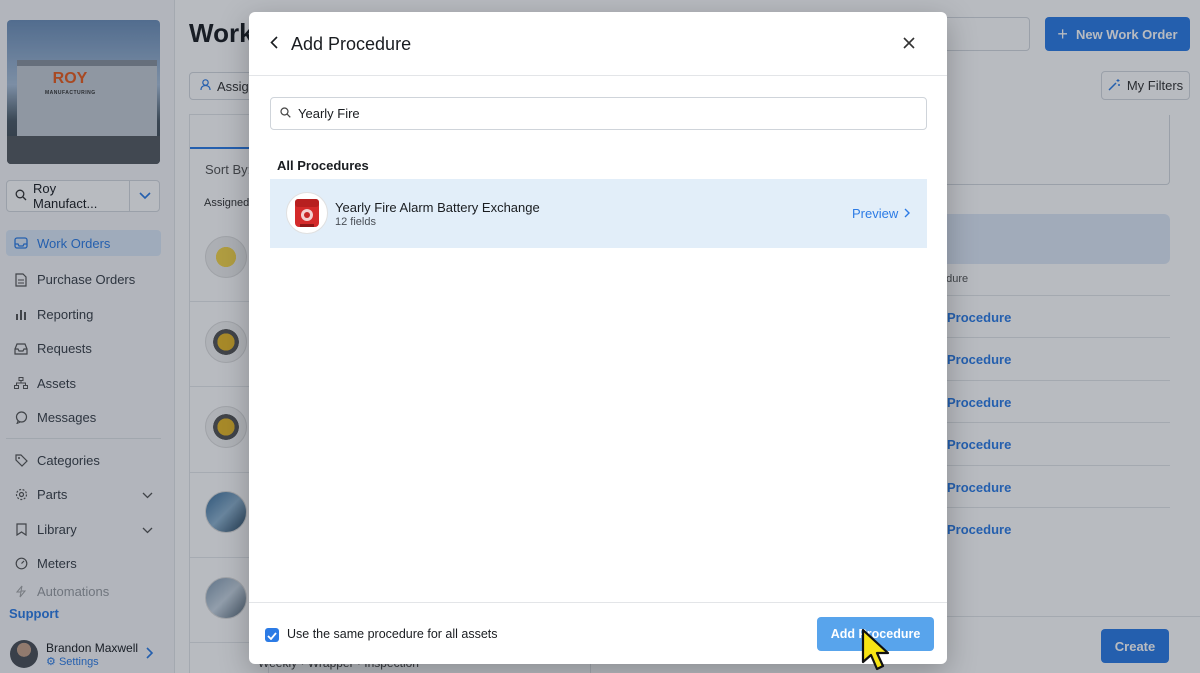 The image size is (1200, 673). I want to click on preview-link: Preview, so click(881, 213).